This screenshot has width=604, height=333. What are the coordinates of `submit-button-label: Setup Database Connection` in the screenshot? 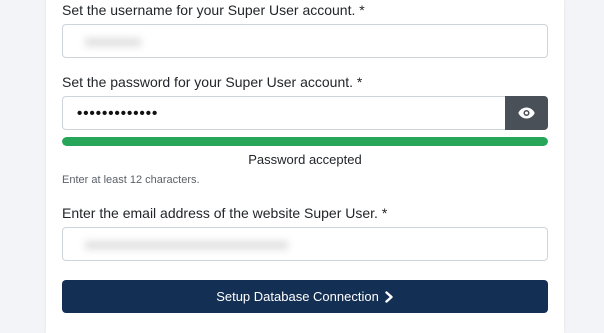 It's located at (297, 296).